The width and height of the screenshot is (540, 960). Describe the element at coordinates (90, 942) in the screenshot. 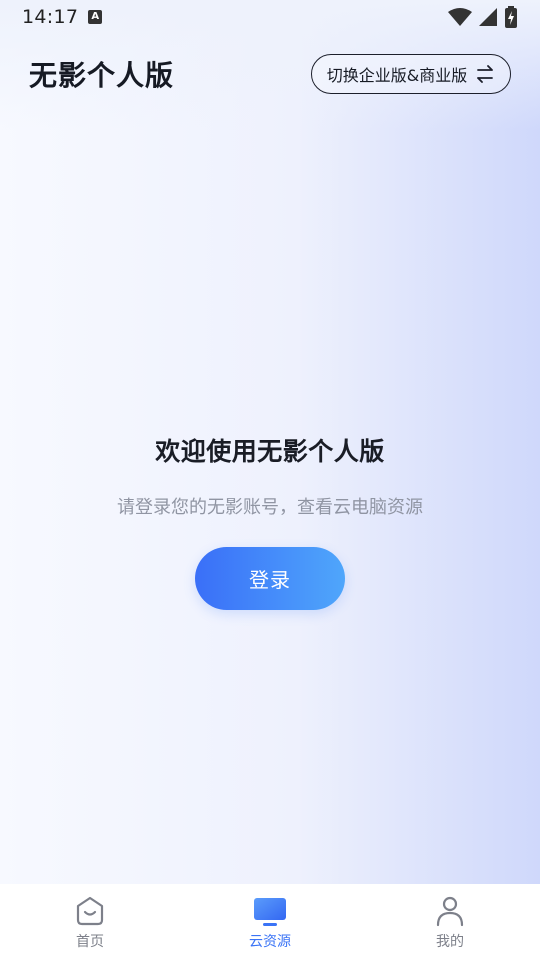

I see `nav-label-home: 首页` at that location.